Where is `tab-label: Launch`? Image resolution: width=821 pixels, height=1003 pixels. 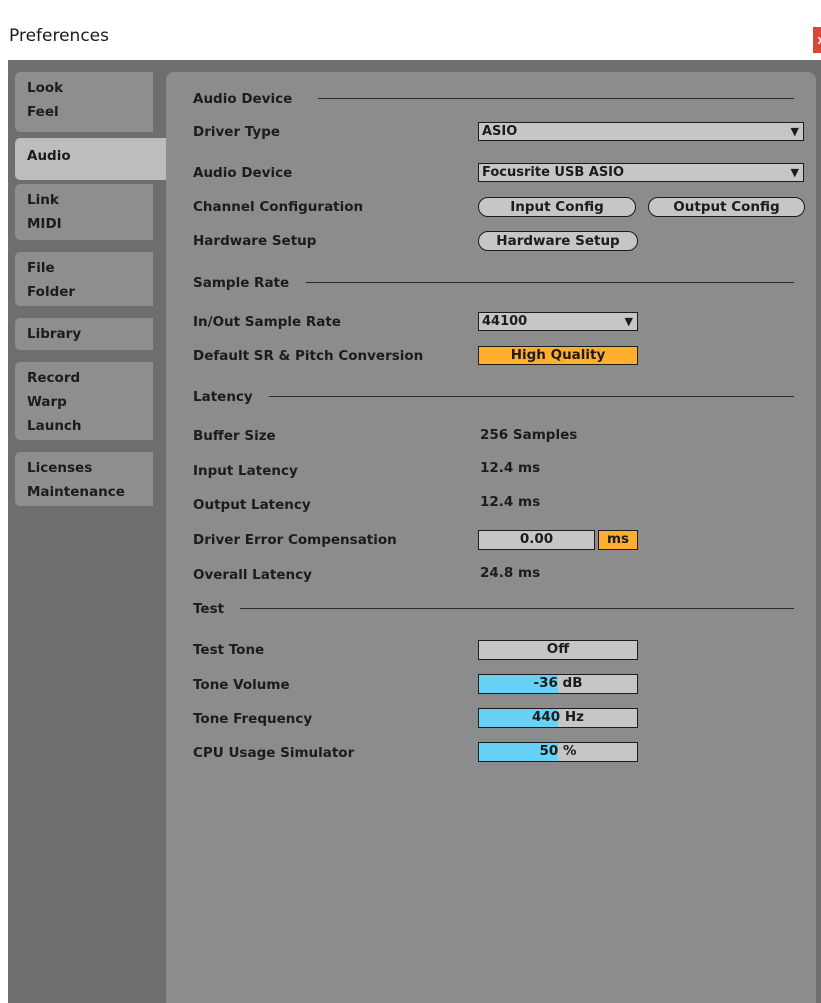
tab-label: Launch is located at coordinates (54, 426).